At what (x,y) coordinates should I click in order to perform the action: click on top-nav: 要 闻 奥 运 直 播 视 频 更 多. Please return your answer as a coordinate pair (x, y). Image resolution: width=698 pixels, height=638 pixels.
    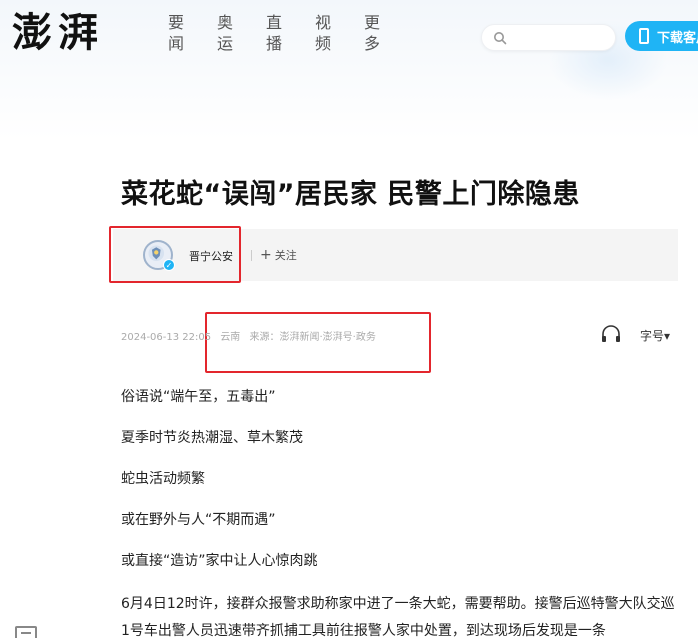
    Looking at the image, I should click on (290, 33).